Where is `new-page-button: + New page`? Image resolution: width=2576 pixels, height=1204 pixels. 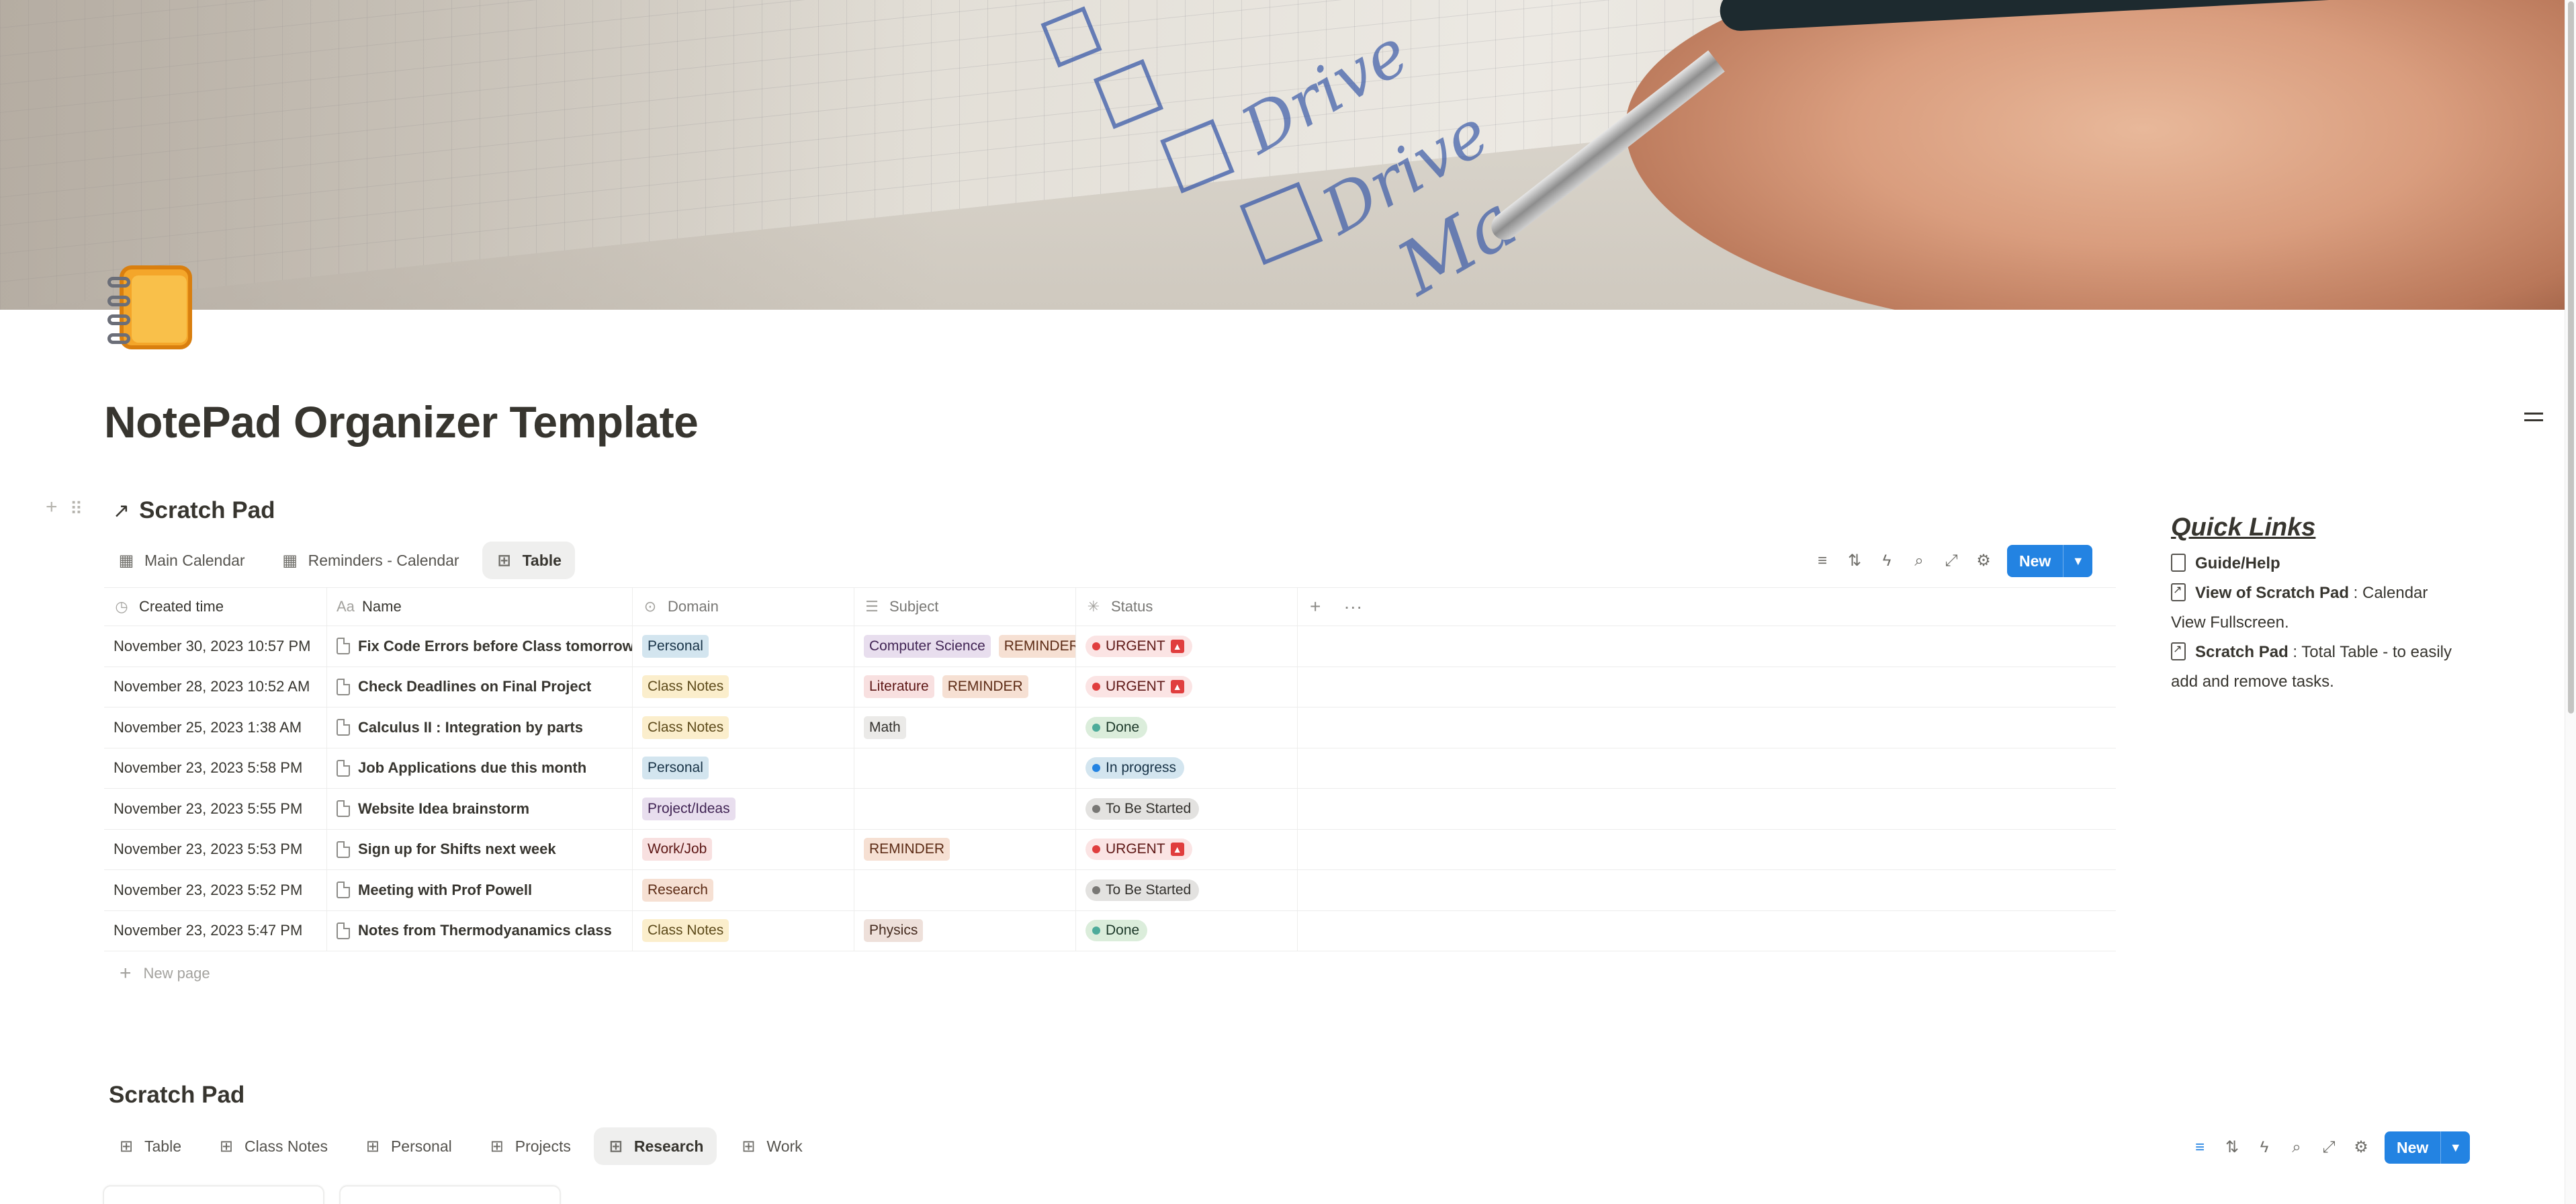 new-page-button: + New page is located at coordinates (165, 973).